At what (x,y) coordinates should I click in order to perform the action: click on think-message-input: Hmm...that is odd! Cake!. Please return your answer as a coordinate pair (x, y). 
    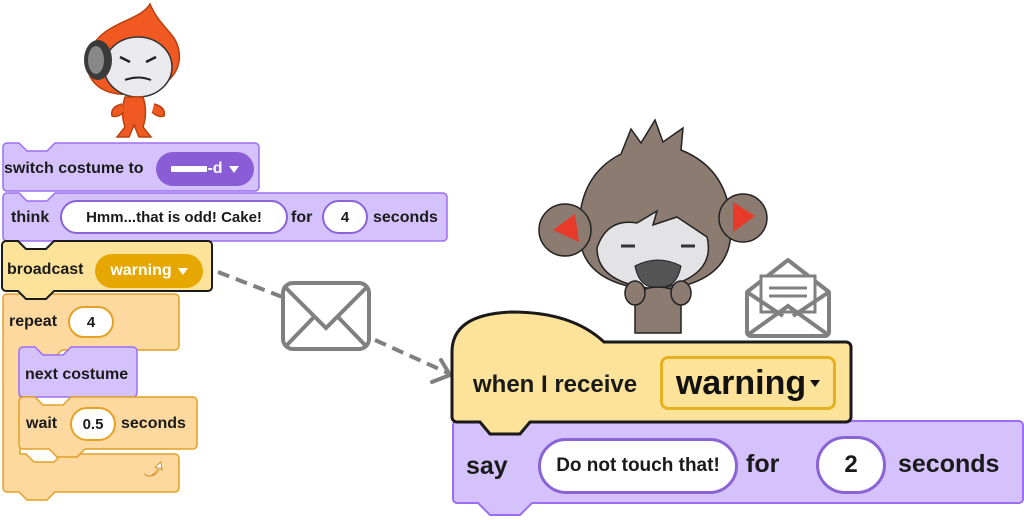
    Looking at the image, I should click on (174, 217).